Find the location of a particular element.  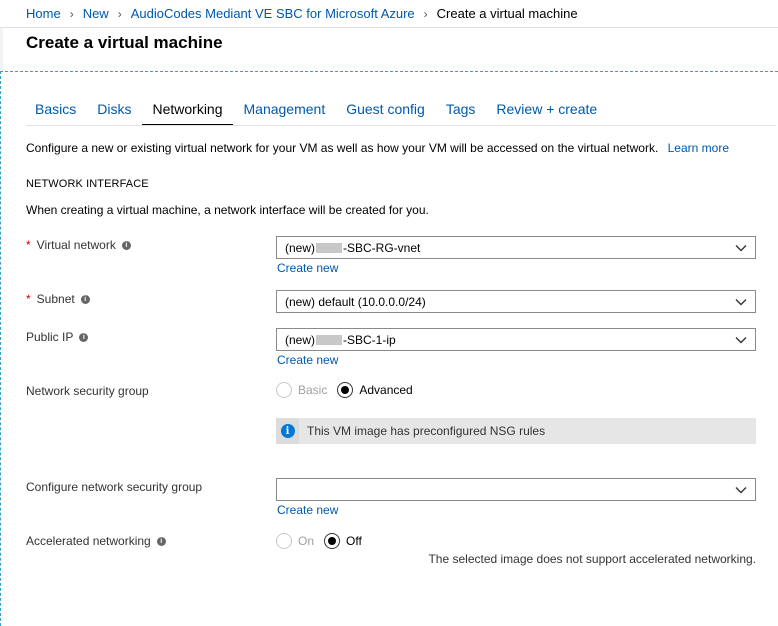

virtual-network-value-prefix: (new) is located at coordinates (300, 247).